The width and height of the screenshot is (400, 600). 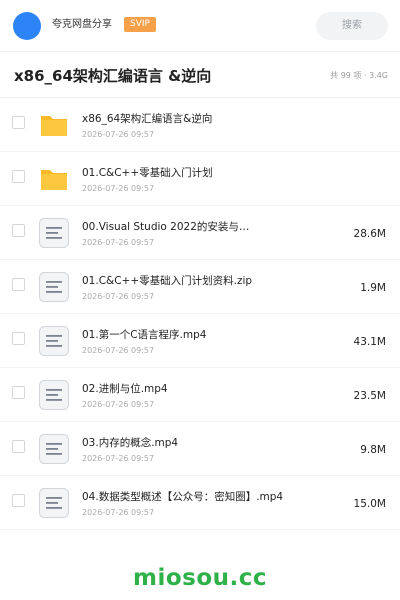 What do you see at coordinates (167, 281) in the screenshot?
I see `file-name: 01.C&C++零基础入门计划资料.zip` at bounding box center [167, 281].